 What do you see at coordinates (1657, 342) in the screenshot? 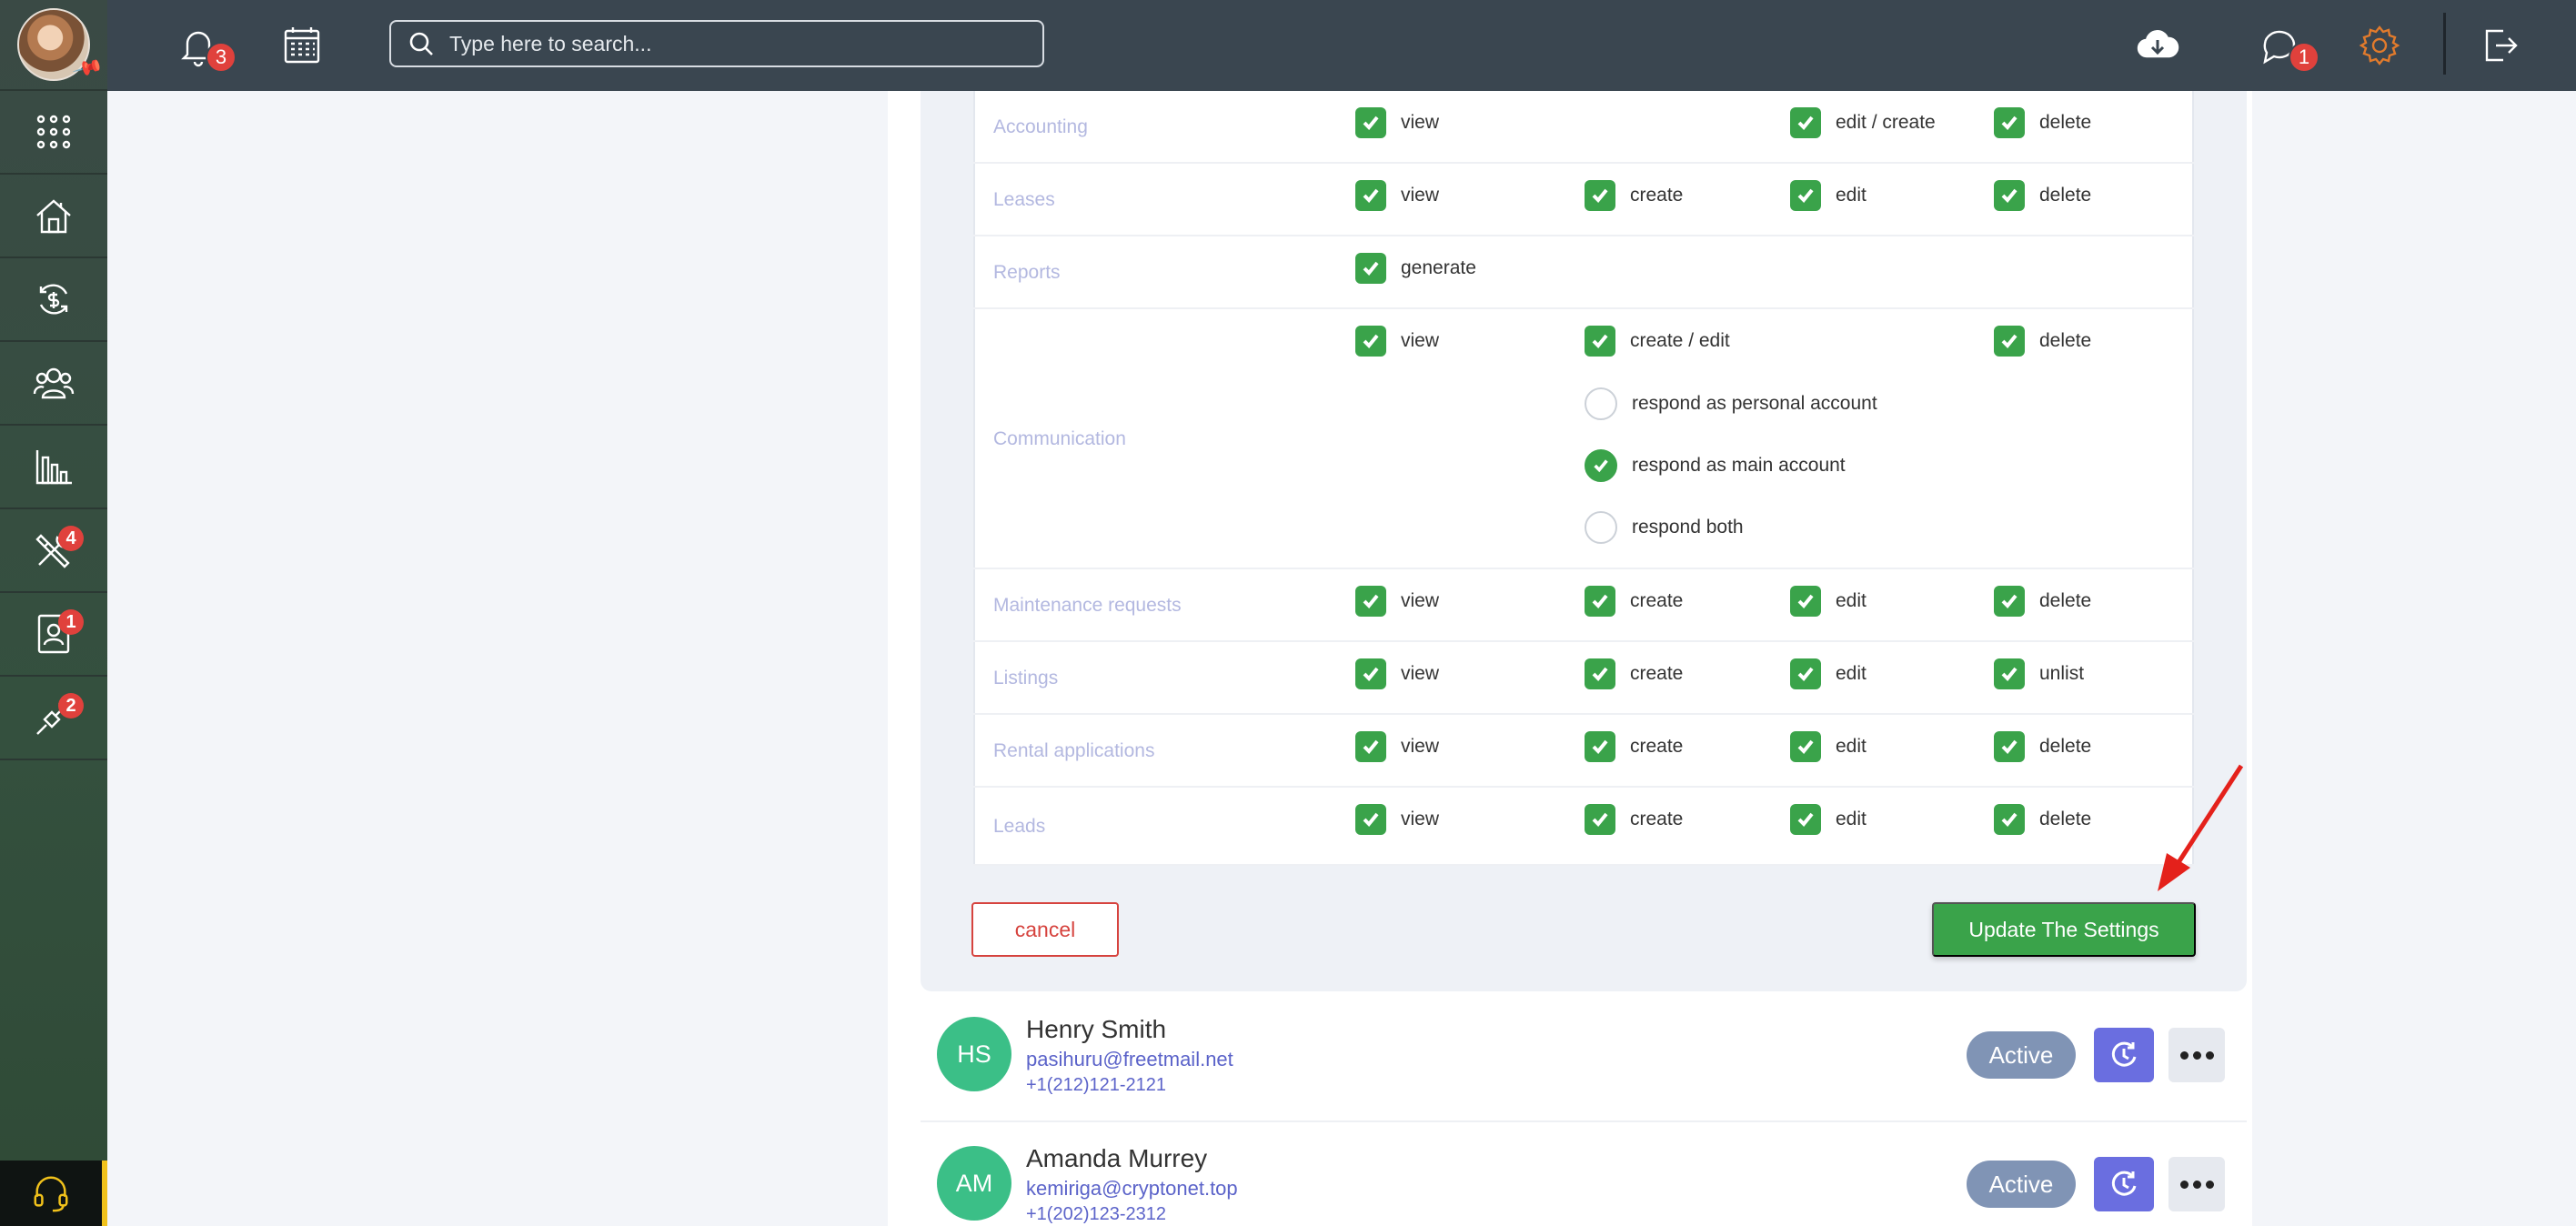
I see `permission-checkbox: create / edit` at bounding box center [1657, 342].